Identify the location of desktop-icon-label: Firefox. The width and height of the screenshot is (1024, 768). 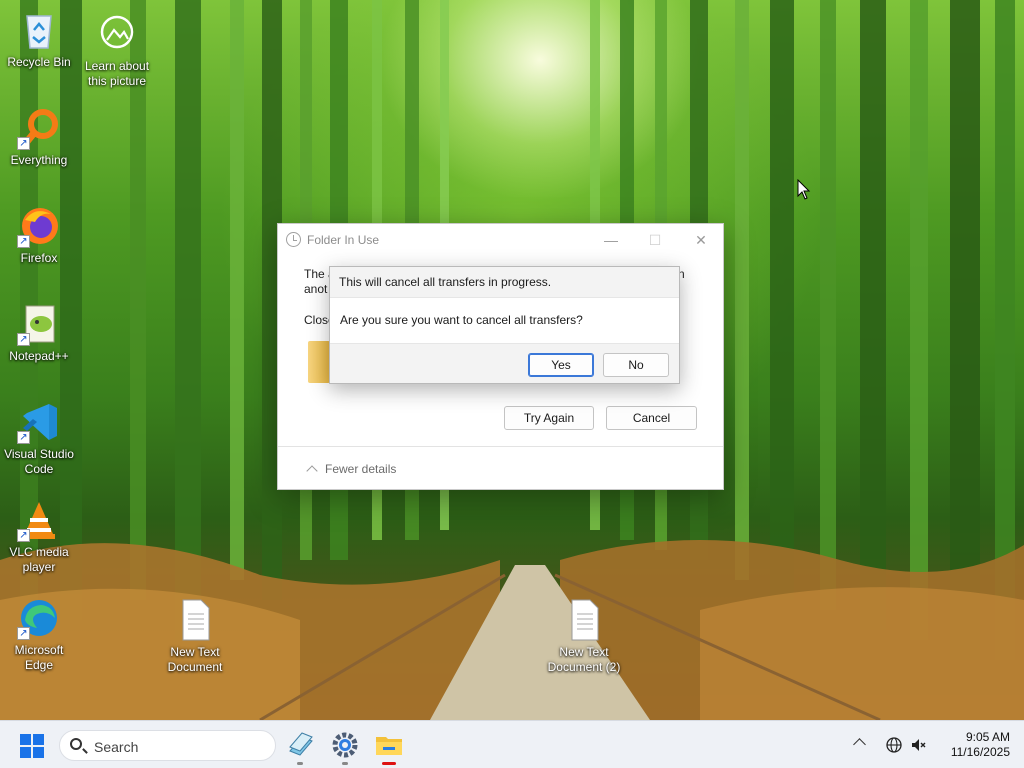
(39, 258).